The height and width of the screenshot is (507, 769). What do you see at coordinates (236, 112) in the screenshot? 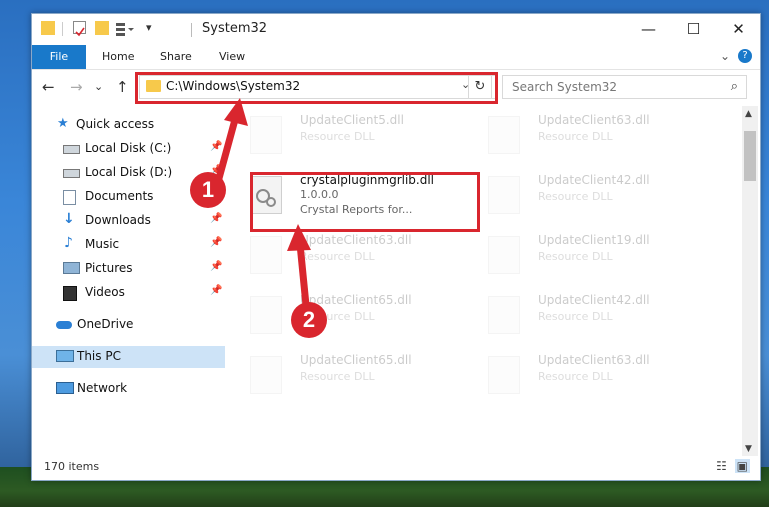
I see `arrow-1-head` at bounding box center [236, 112].